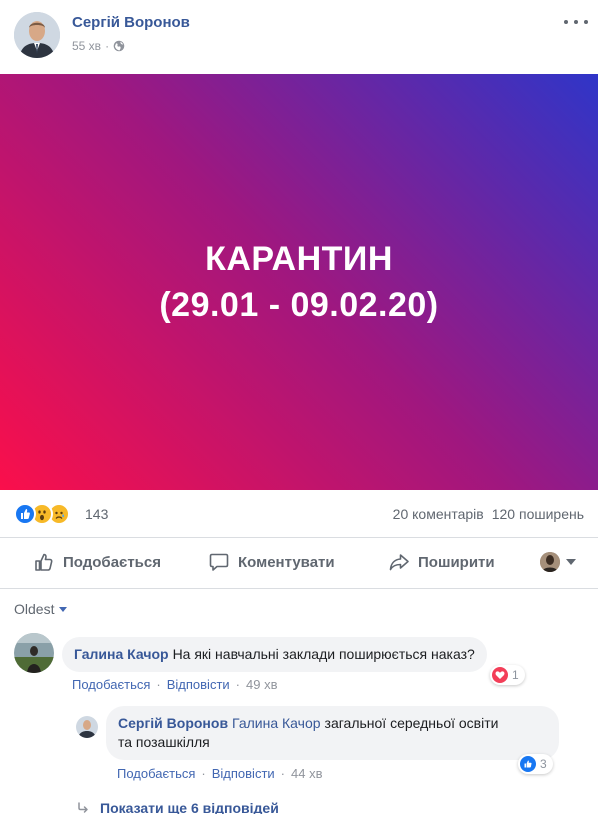 This screenshot has height=814, width=598. Describe the element at coordinates (438, 514) in the screenshot. I see `comments-count: 20 коментарів` at that location.